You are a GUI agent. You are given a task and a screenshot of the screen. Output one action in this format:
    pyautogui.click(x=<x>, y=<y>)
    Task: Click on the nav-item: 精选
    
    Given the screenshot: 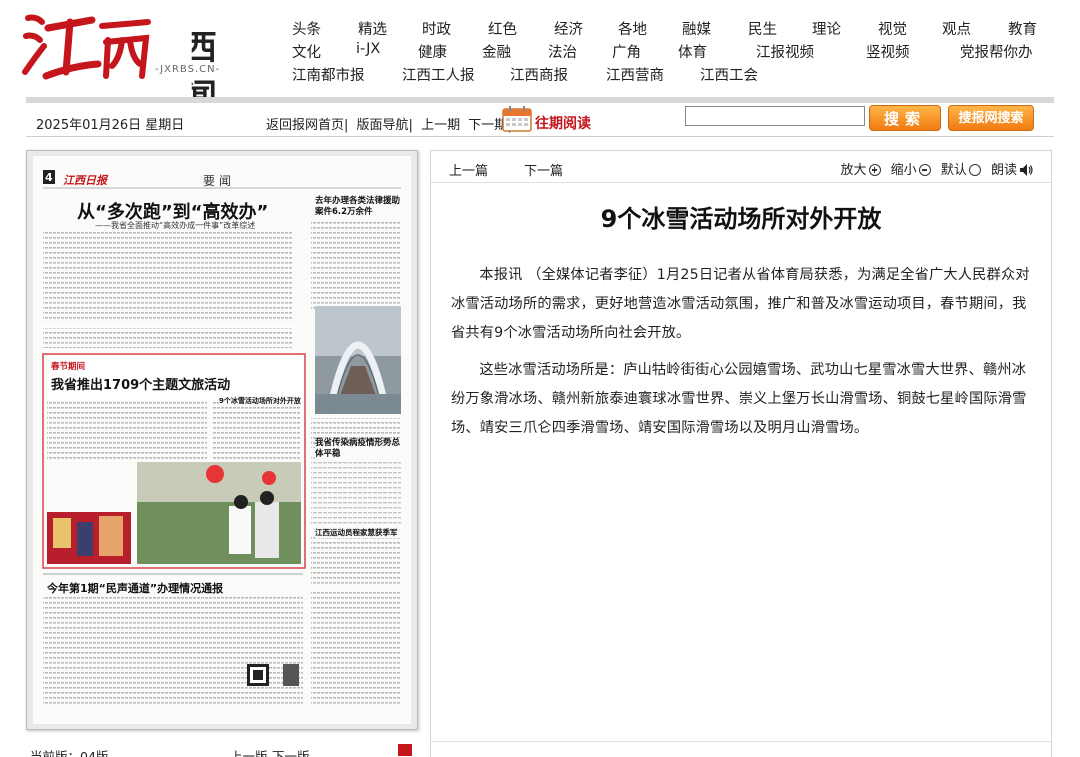 What is the action you would take?
    pyautogui.click(x=372, y=28)
    